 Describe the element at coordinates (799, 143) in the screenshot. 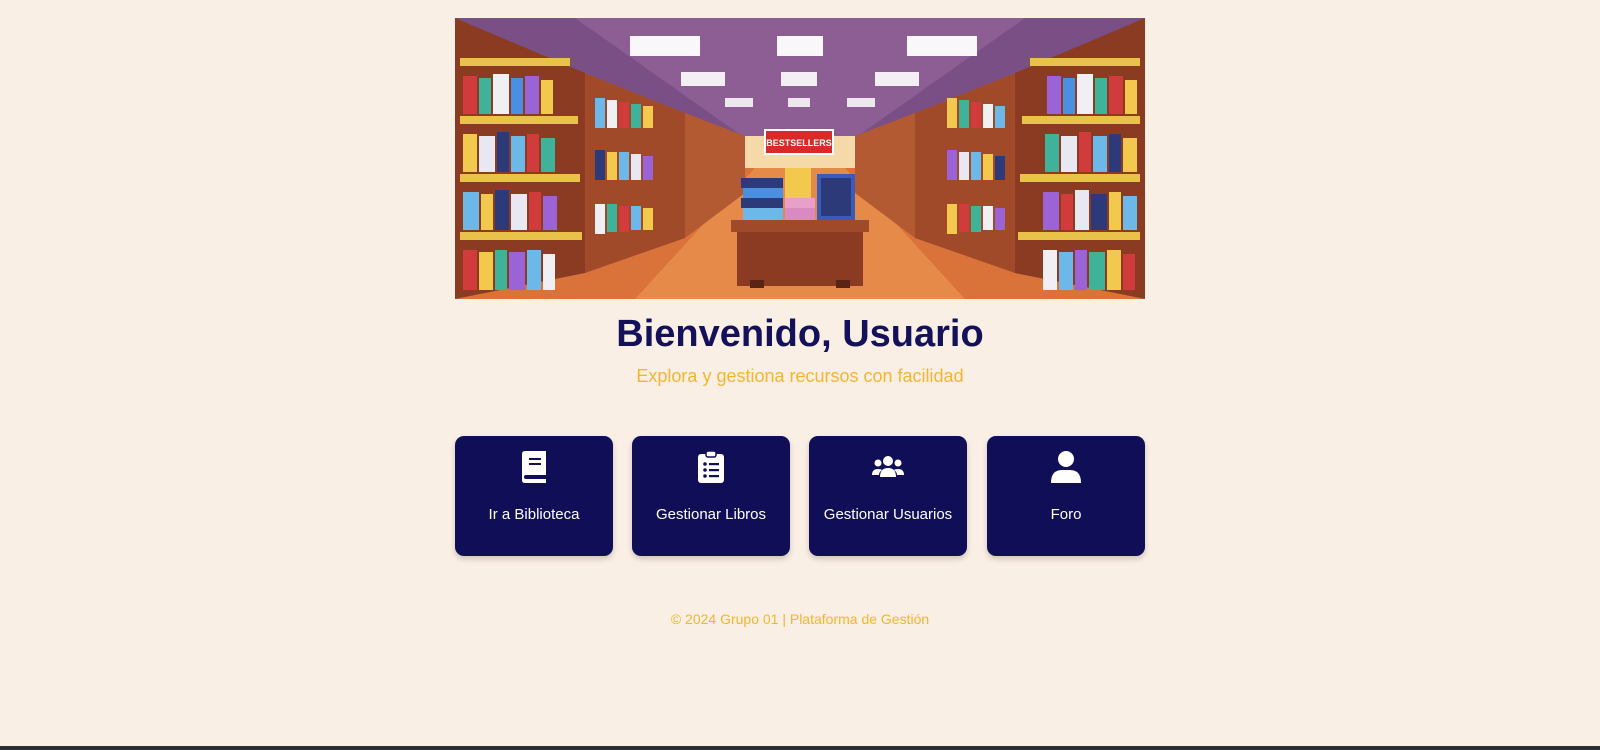

I see `bestsellers-sign-text: BESTSELLERS` at that location.